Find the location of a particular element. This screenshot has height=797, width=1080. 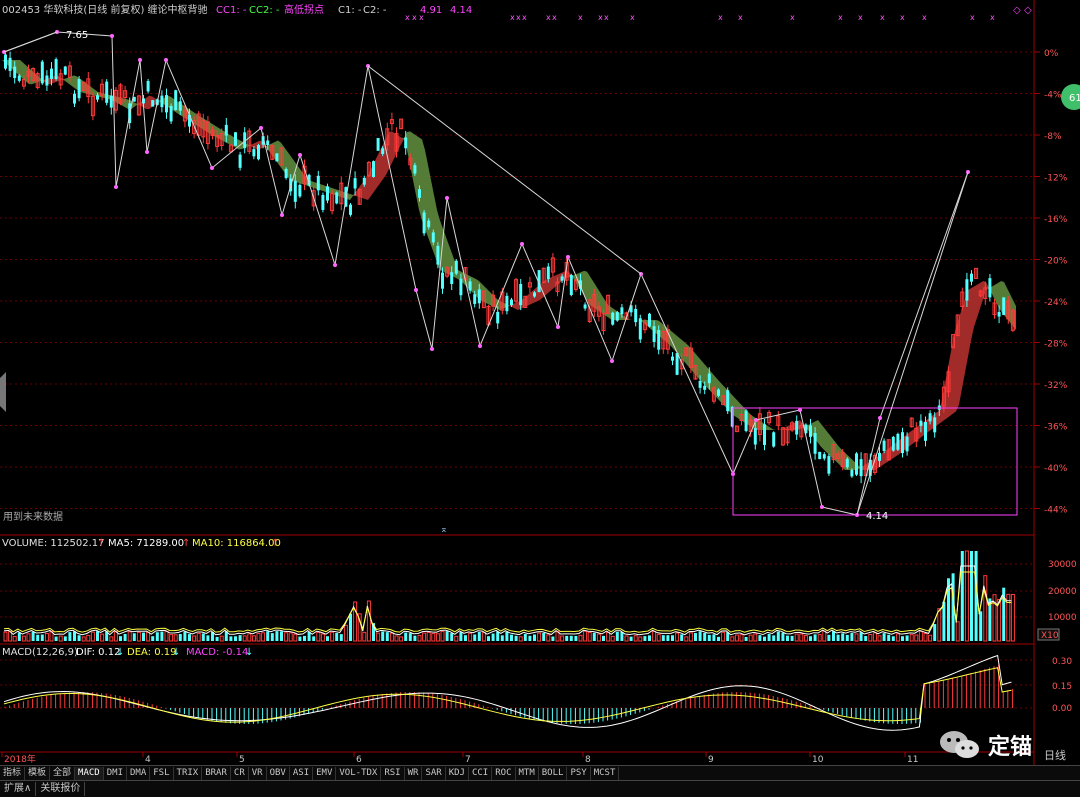

tab-emv: EMV is located at coordinates (325, 773).